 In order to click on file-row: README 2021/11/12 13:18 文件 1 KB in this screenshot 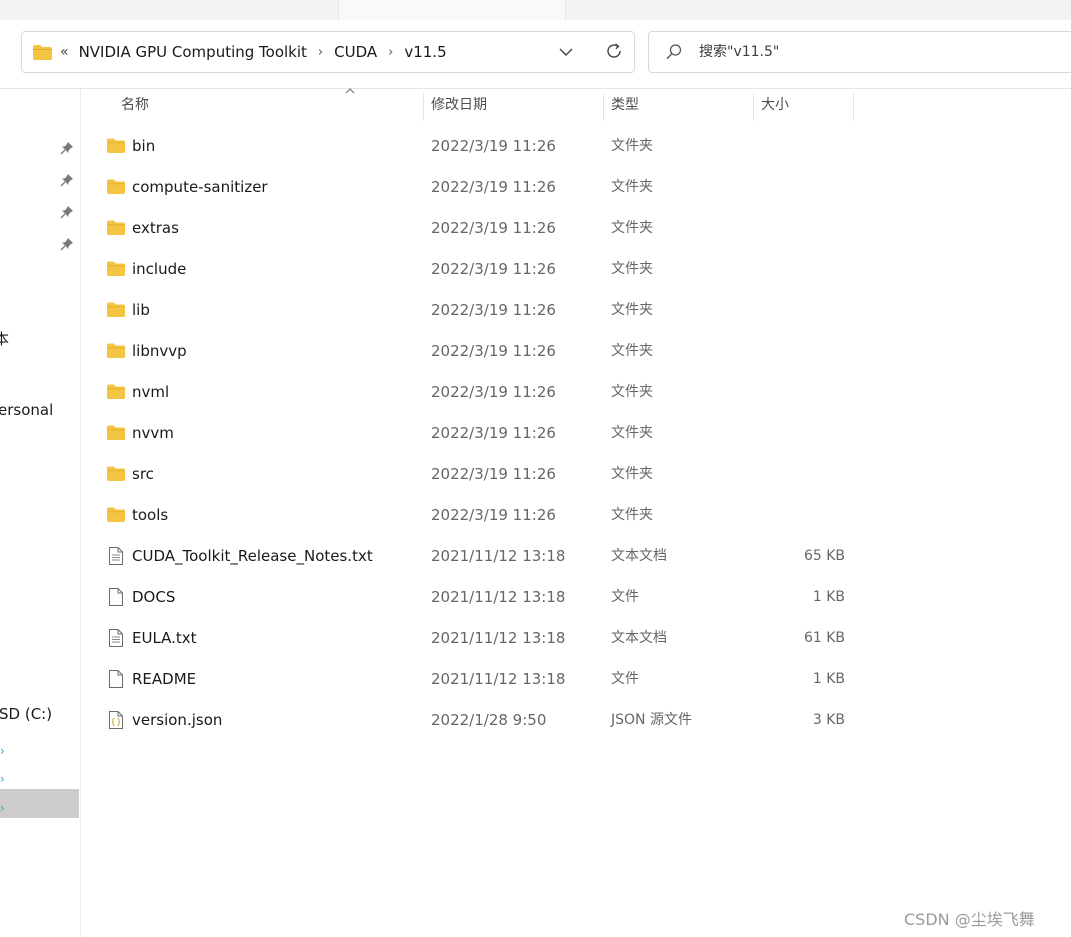, I will do `click(533, 679)`.